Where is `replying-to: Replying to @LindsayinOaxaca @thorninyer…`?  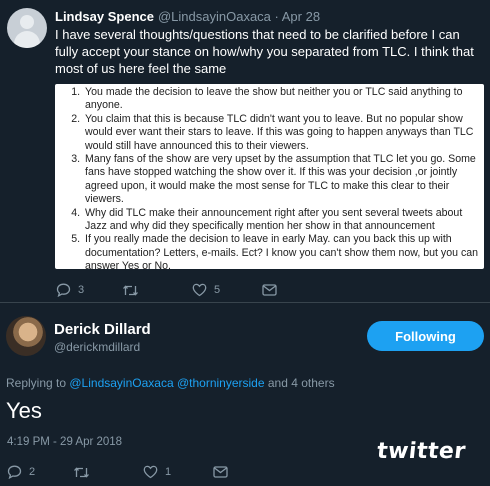 replying-to: Replying to @LindsayinOaxaca @thorninyer… is located at coordinates (170, 383).